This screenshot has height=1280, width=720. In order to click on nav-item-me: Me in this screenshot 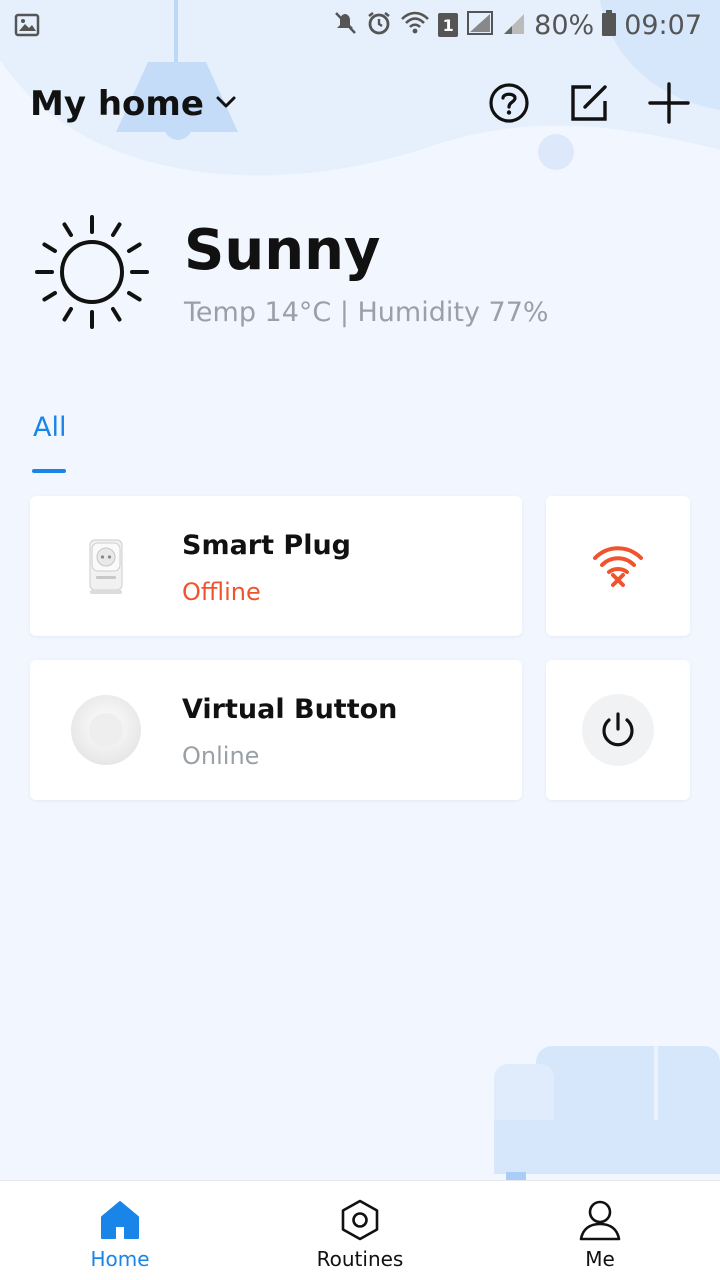, I will do `click(600, 1230)`.